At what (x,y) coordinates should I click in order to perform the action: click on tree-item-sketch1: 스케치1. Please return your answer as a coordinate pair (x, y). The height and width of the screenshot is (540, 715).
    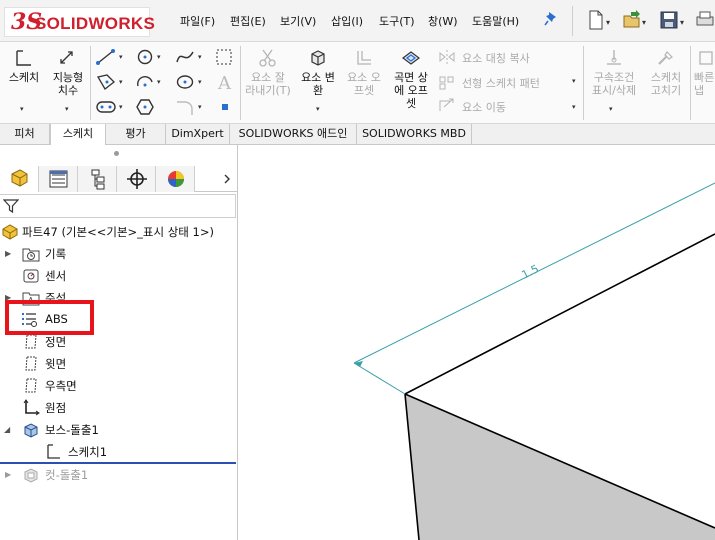
    Looking at the image, I should click on (118, 451).